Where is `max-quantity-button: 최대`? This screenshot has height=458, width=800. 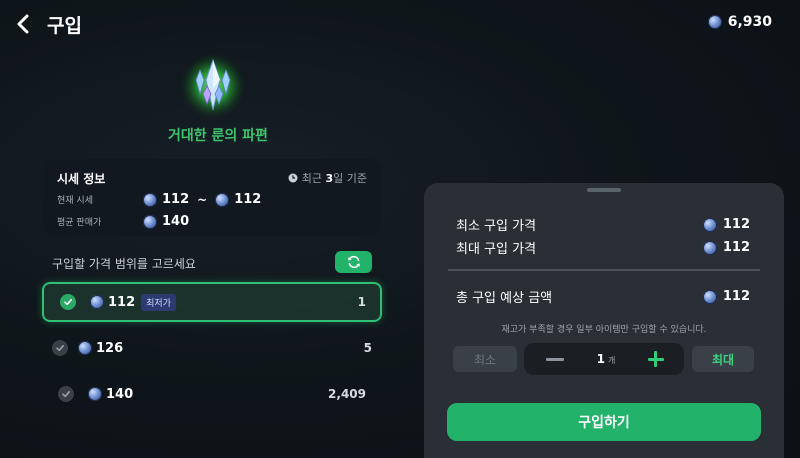 max-quantity-button: 최대 is located at coordinates (723, 359).